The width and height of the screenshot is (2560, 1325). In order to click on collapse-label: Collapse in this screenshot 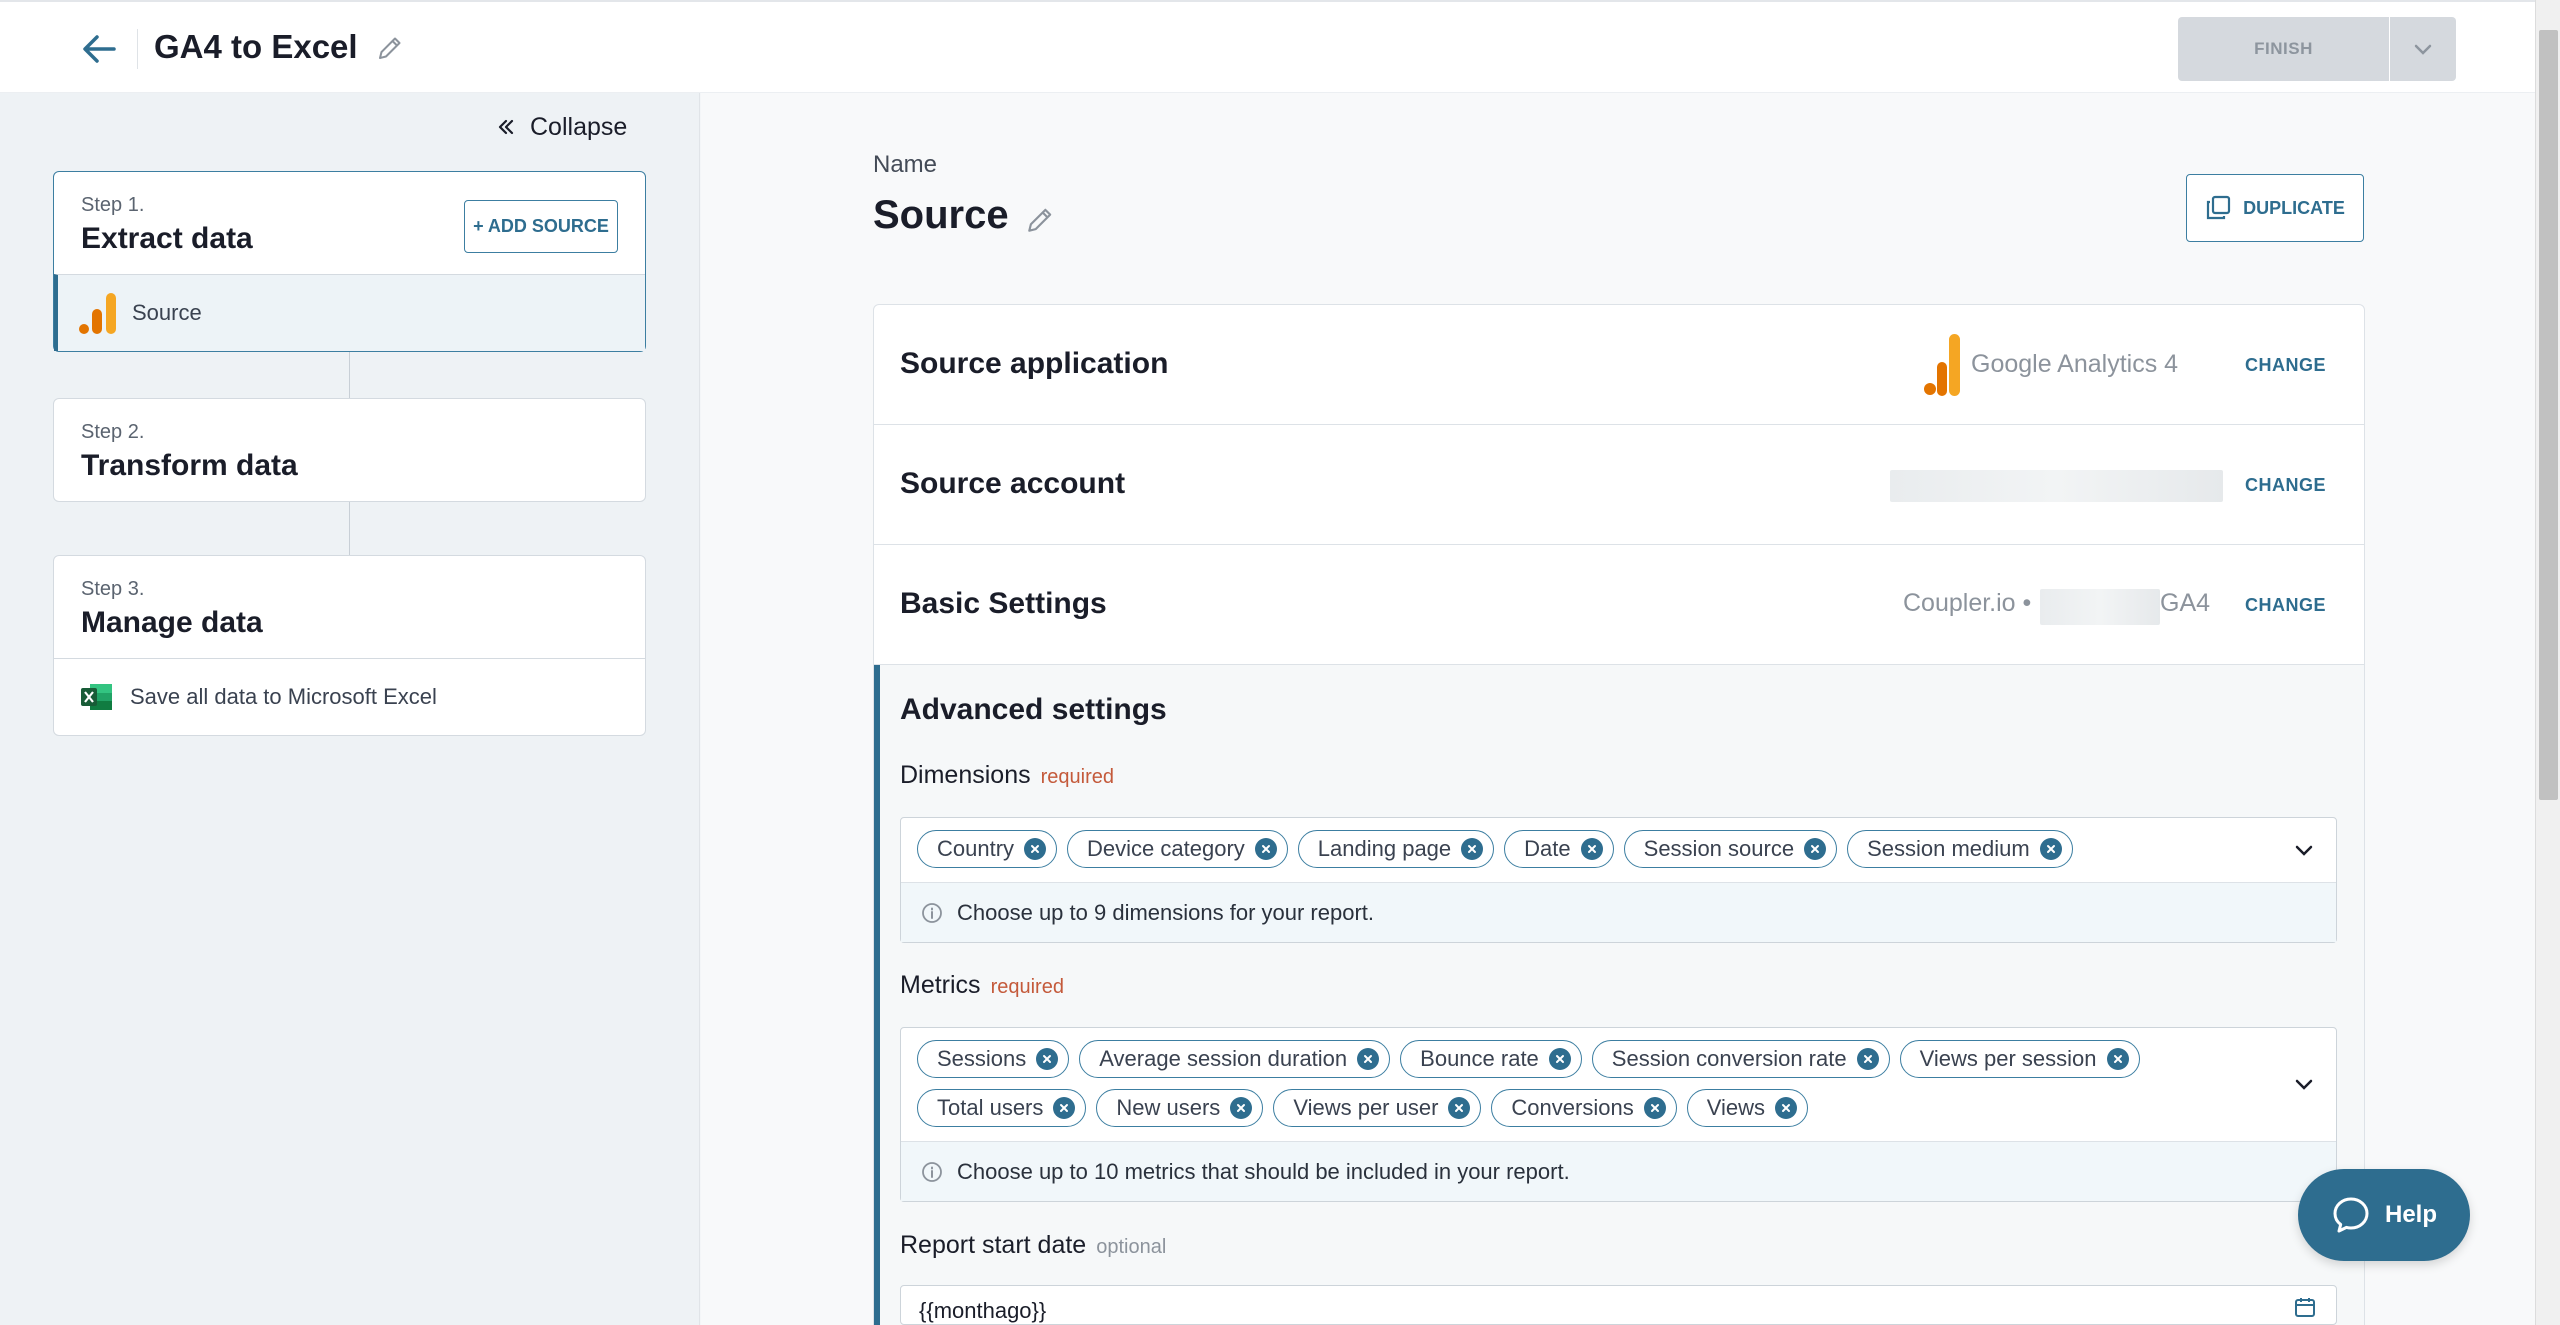, I will do `click(579, 126)`.